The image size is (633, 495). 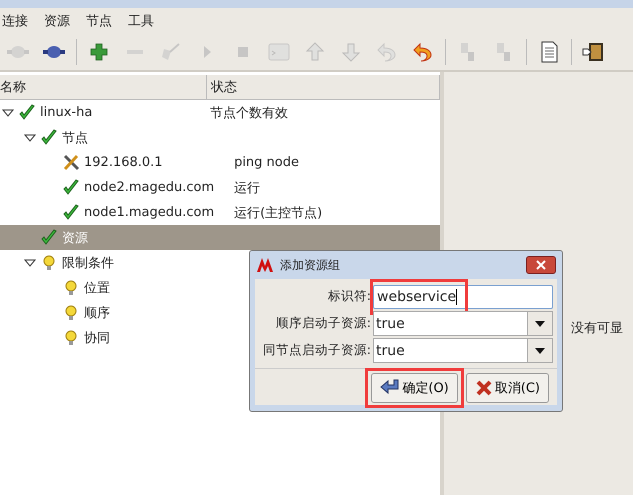 I want to click on input-field: webservice, so click(x=463, y=296).